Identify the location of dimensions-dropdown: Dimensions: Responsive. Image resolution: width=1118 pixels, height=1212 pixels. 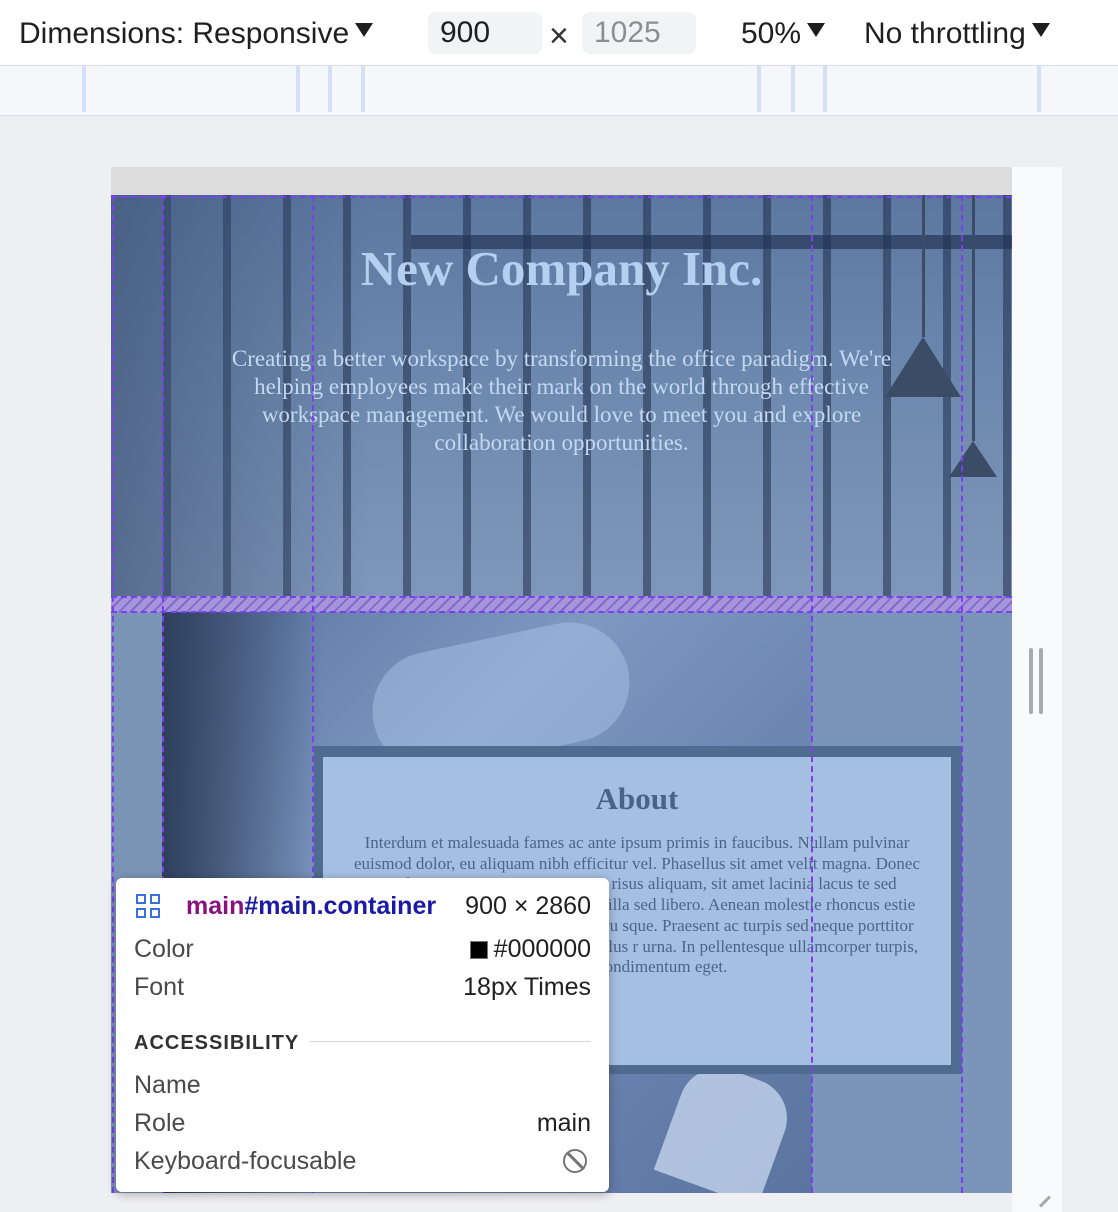
(196, 34).